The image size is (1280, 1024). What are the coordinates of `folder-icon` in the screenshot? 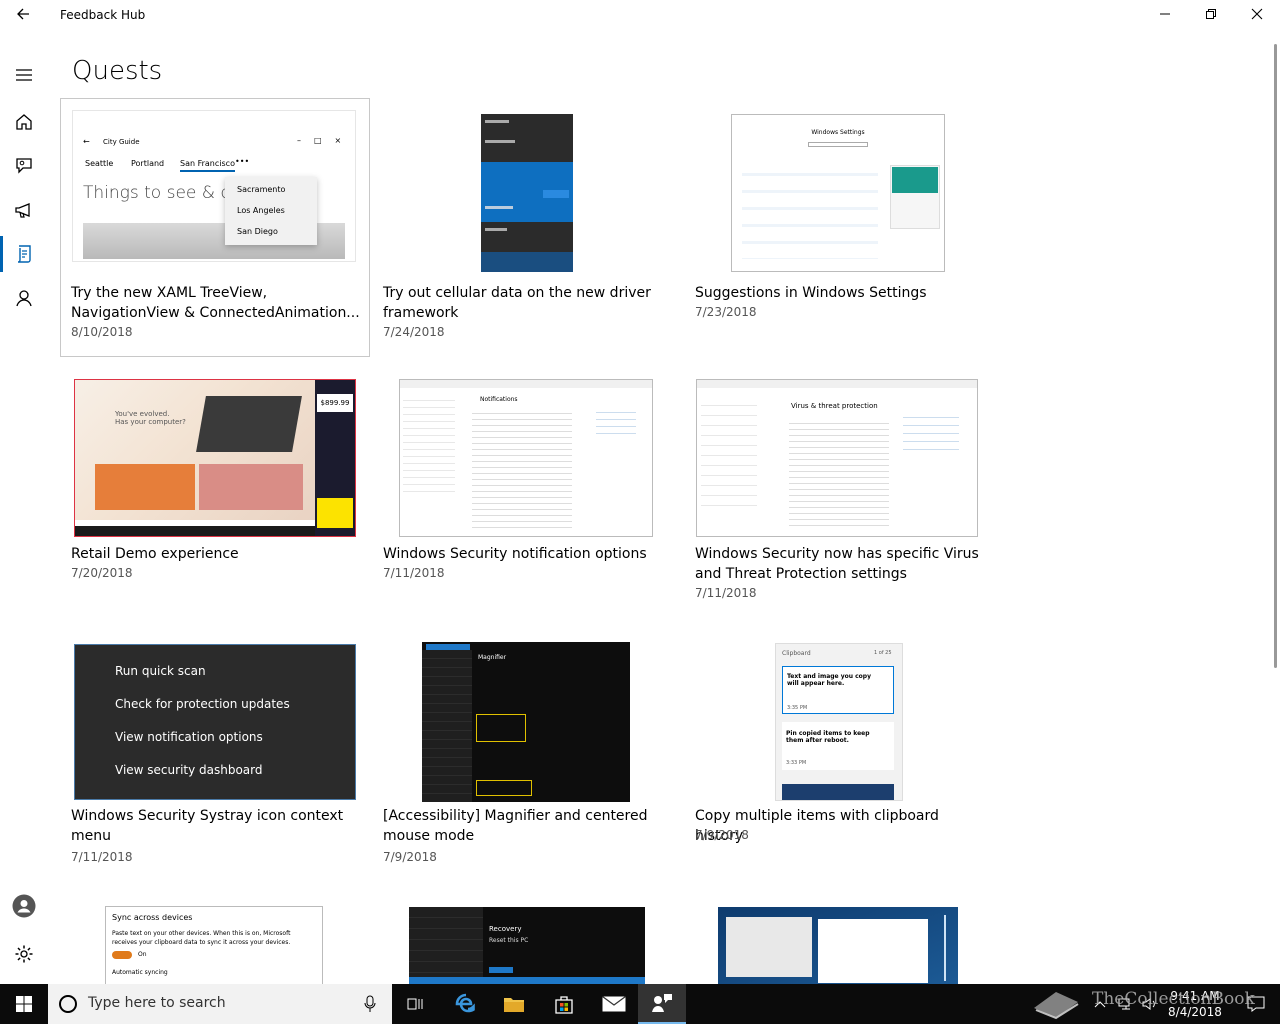 It's located at (514, 1005).